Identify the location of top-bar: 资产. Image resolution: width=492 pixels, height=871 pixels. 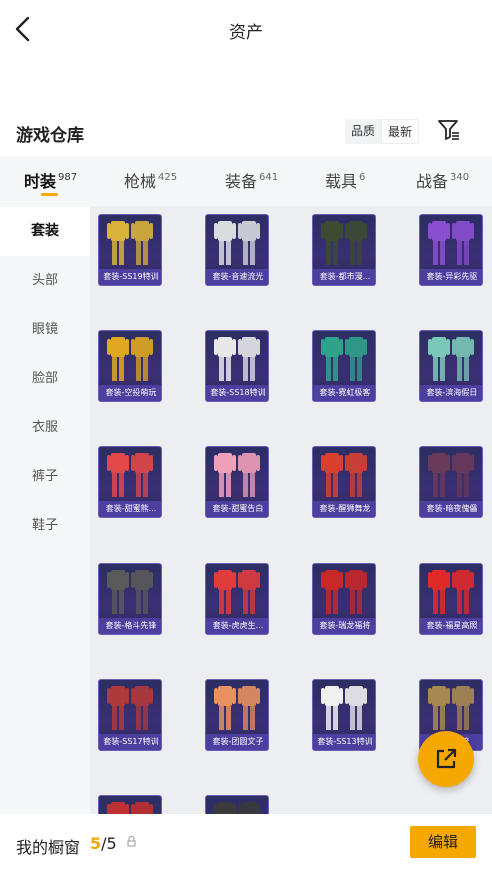
(246, 29).